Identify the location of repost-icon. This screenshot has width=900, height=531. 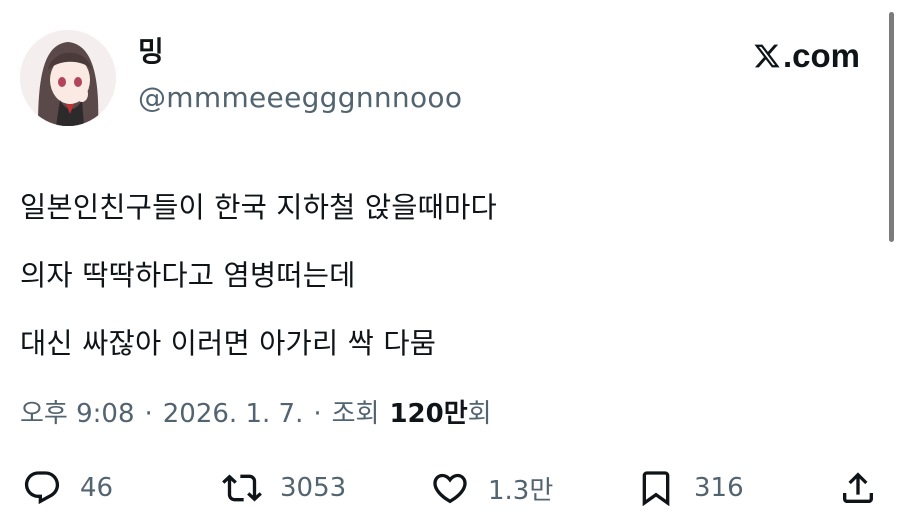
(242, 488).